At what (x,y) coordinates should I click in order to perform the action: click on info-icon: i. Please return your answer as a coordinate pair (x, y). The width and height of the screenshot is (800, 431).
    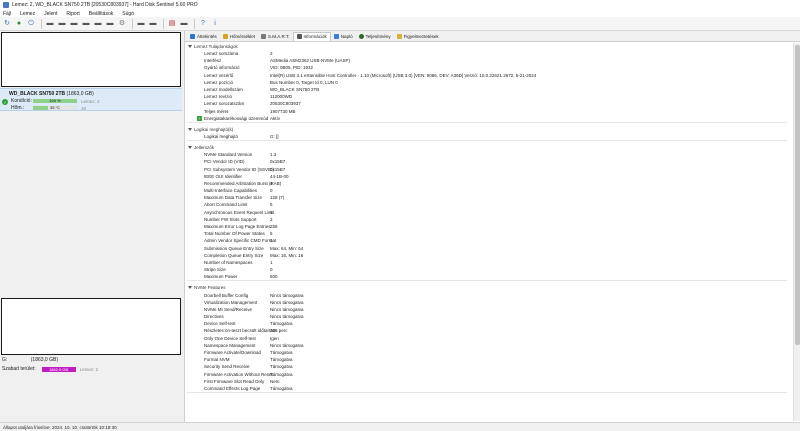
    Looking at the image, I should click on (215, 24).